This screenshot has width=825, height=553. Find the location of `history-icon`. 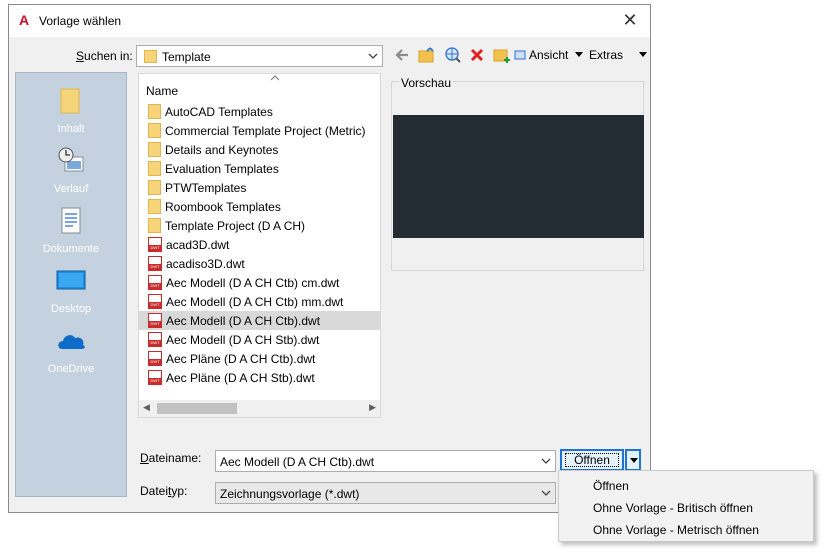

history-icon is located at coordinates (71, 161).